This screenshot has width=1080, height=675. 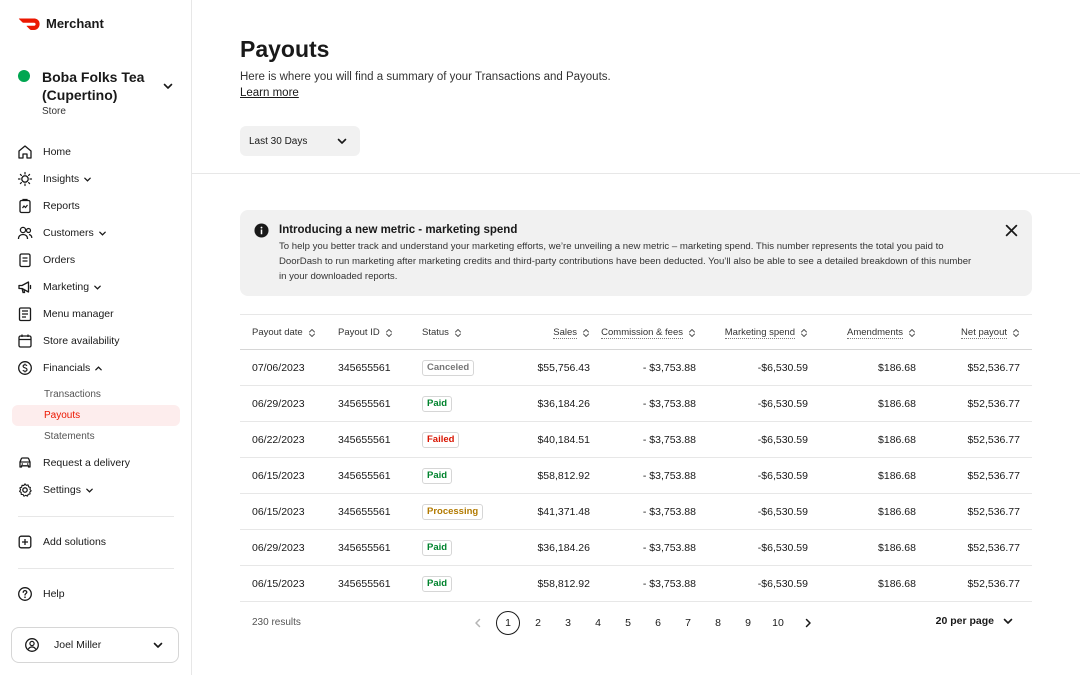 I want to click on column-header-status: Status, so click(x=454, y=332).